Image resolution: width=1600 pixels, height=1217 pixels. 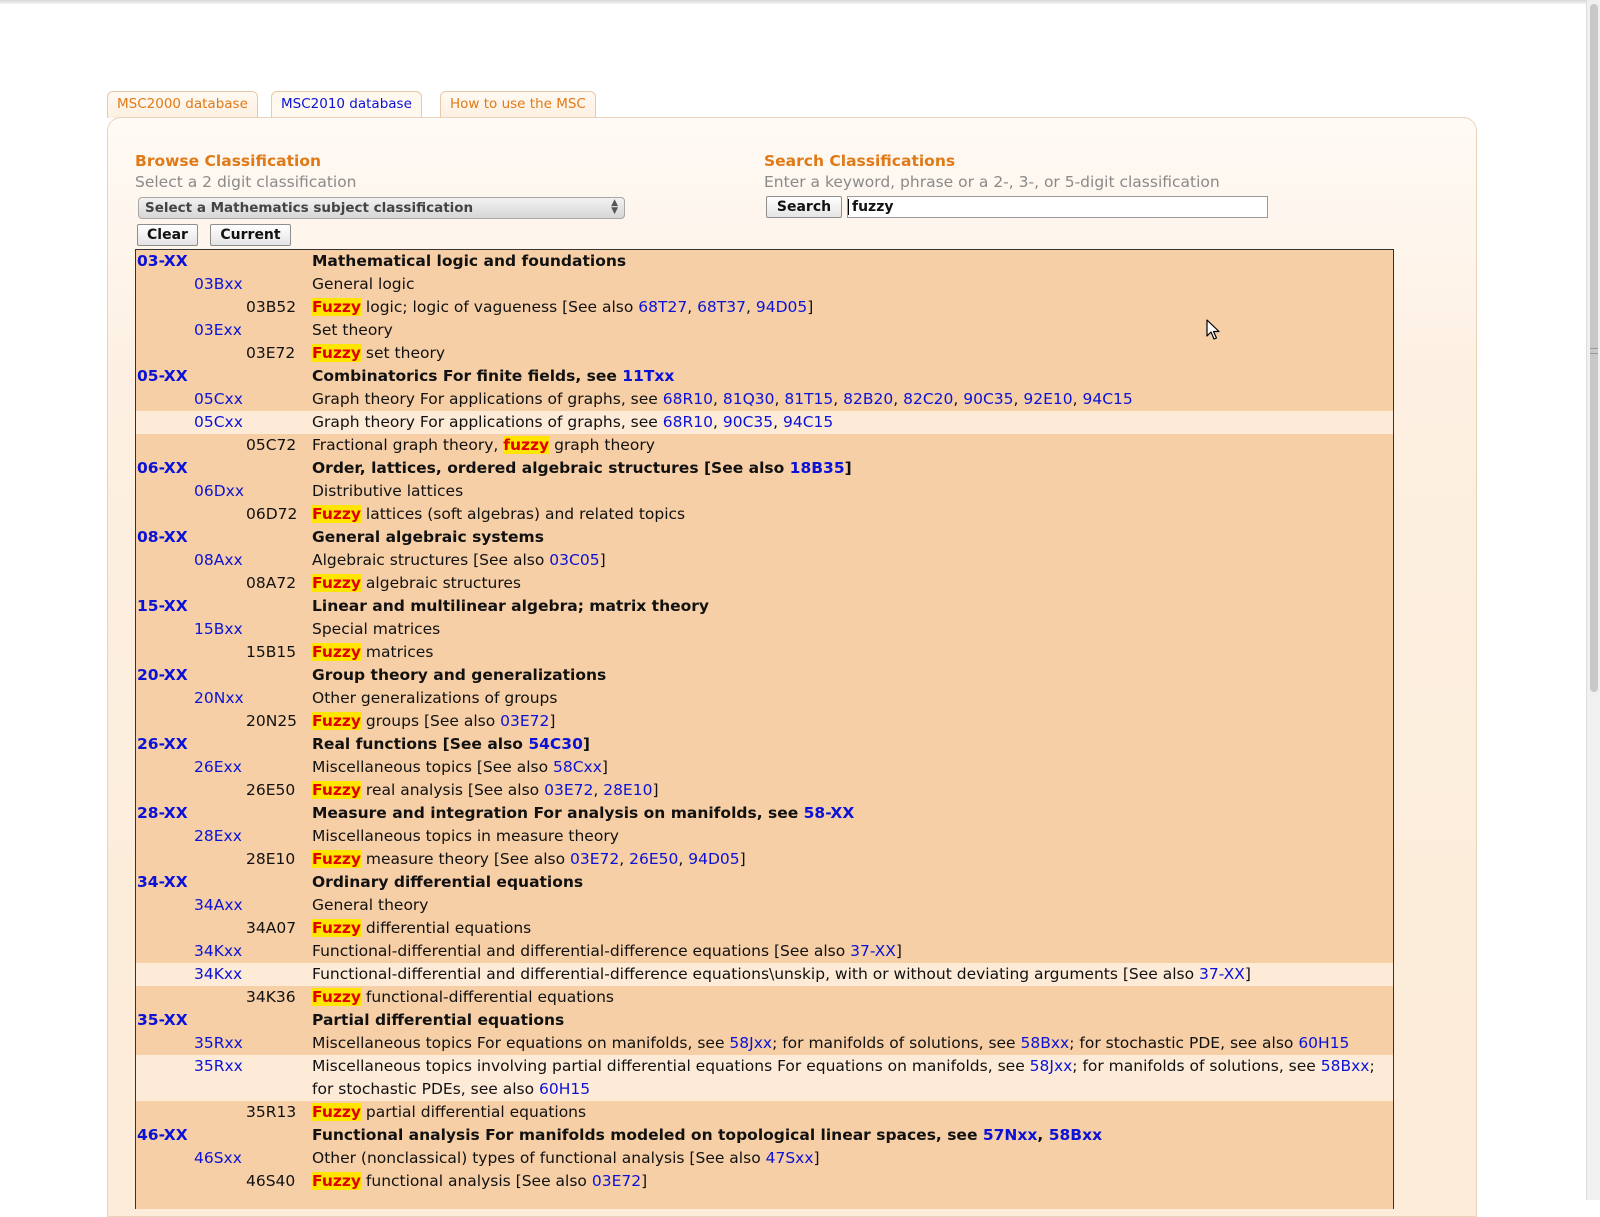 I want to click on cross-reference-link: 81T15, so click(x=808, y=399).